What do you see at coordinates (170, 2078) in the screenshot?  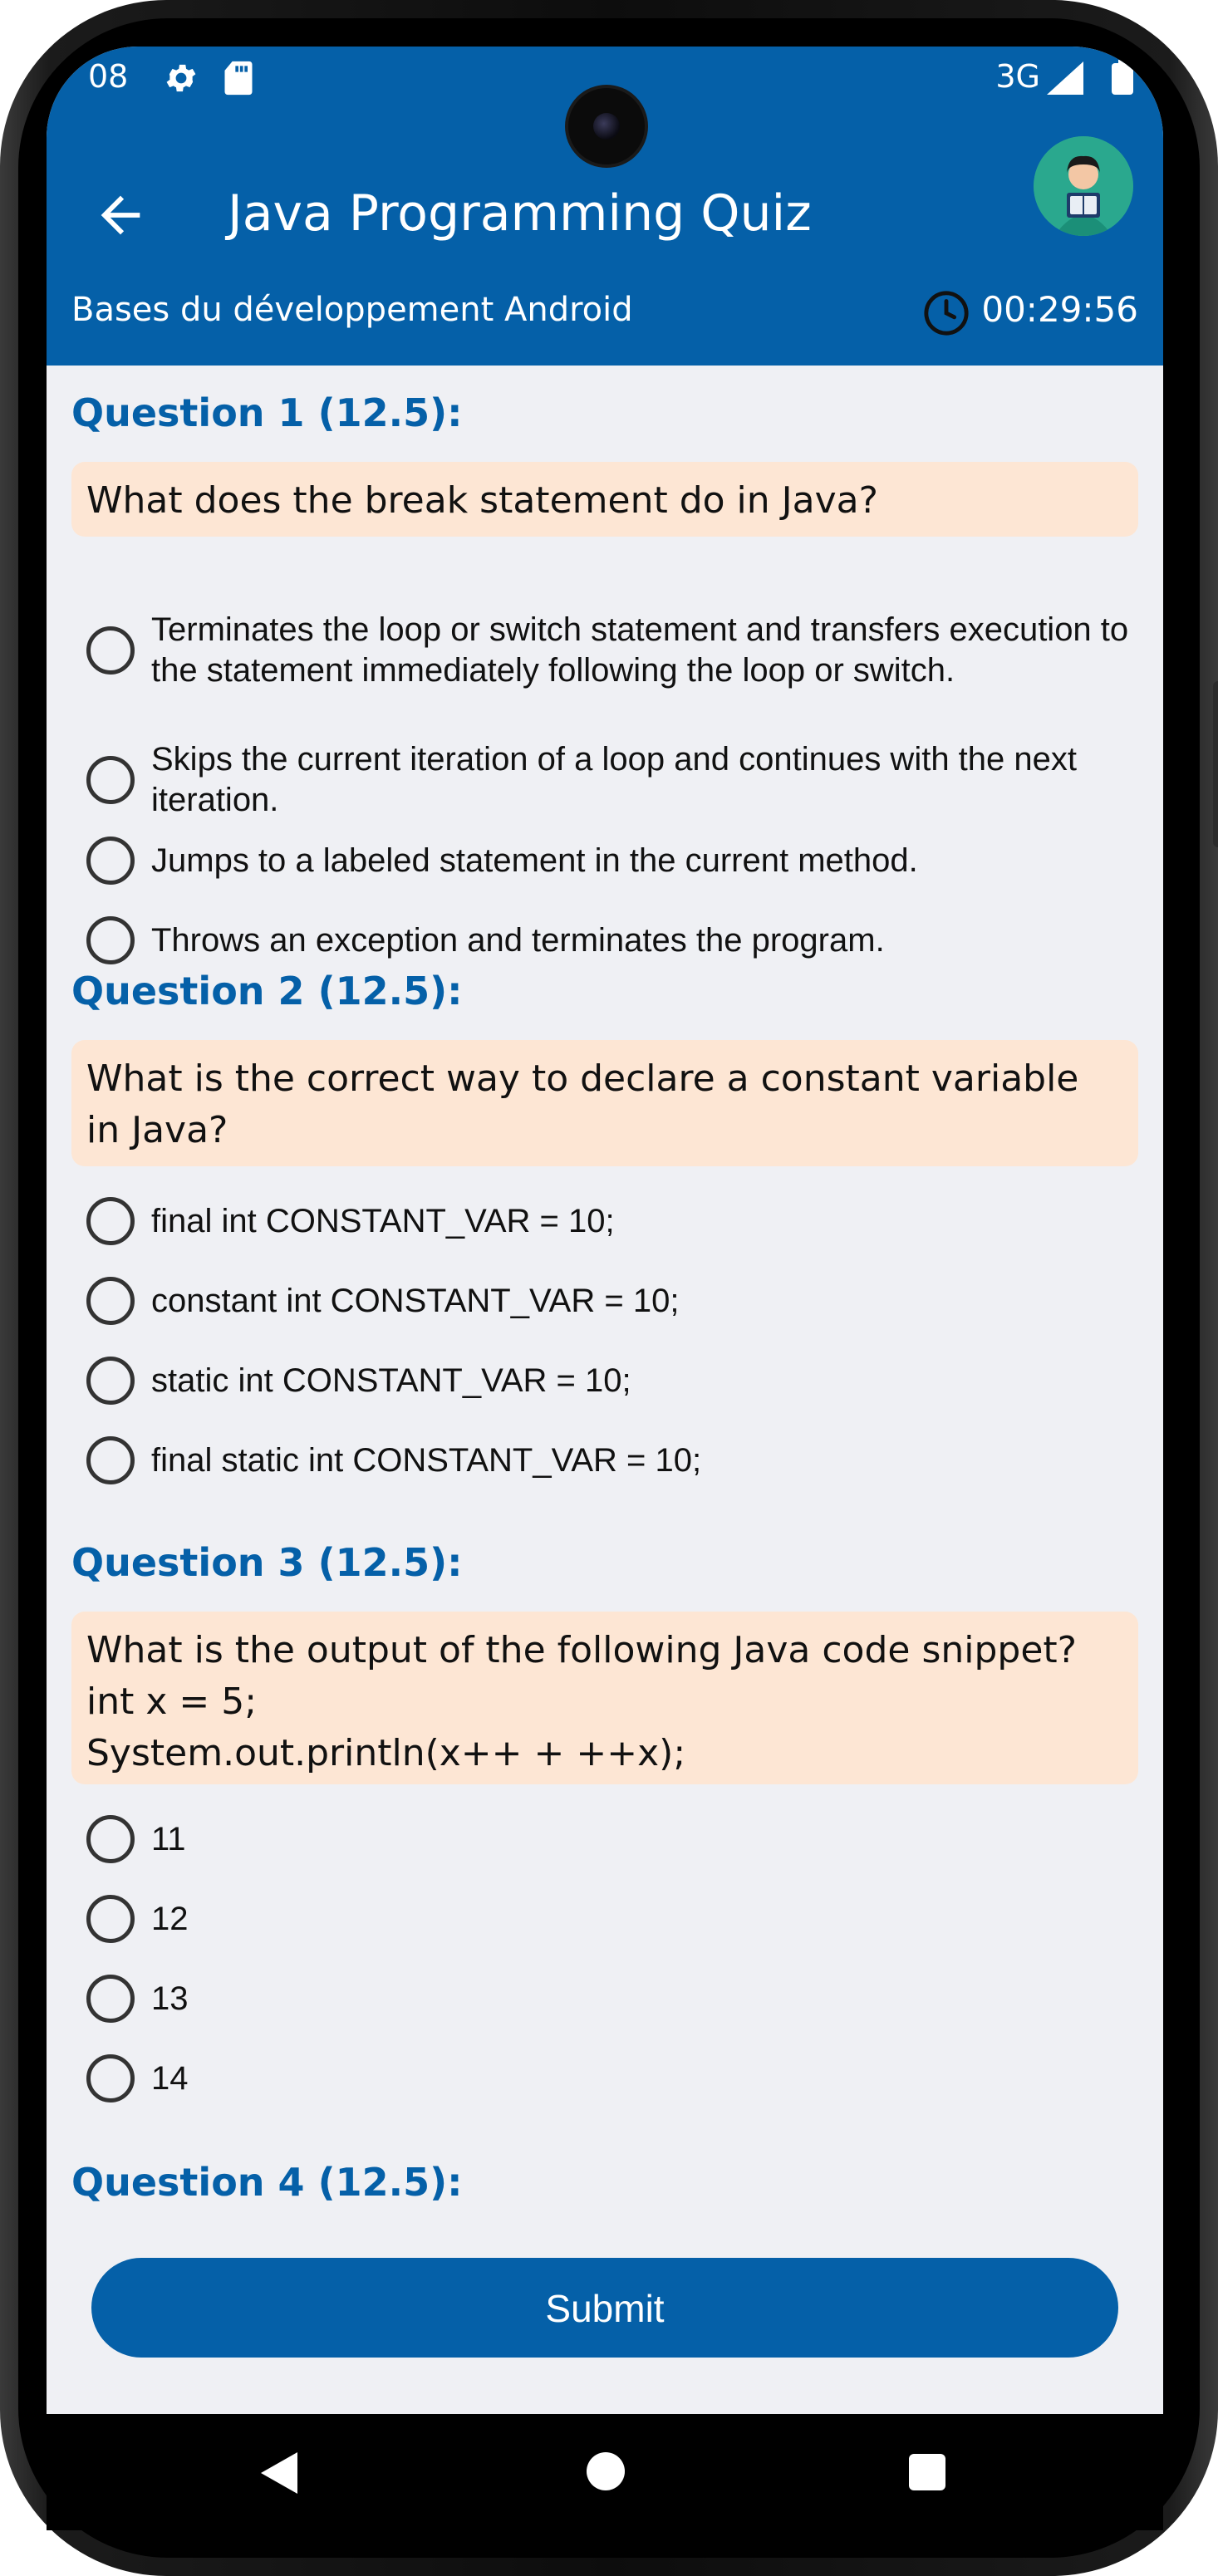 I see `option-label: 14` at bounding box center [170, 2078].